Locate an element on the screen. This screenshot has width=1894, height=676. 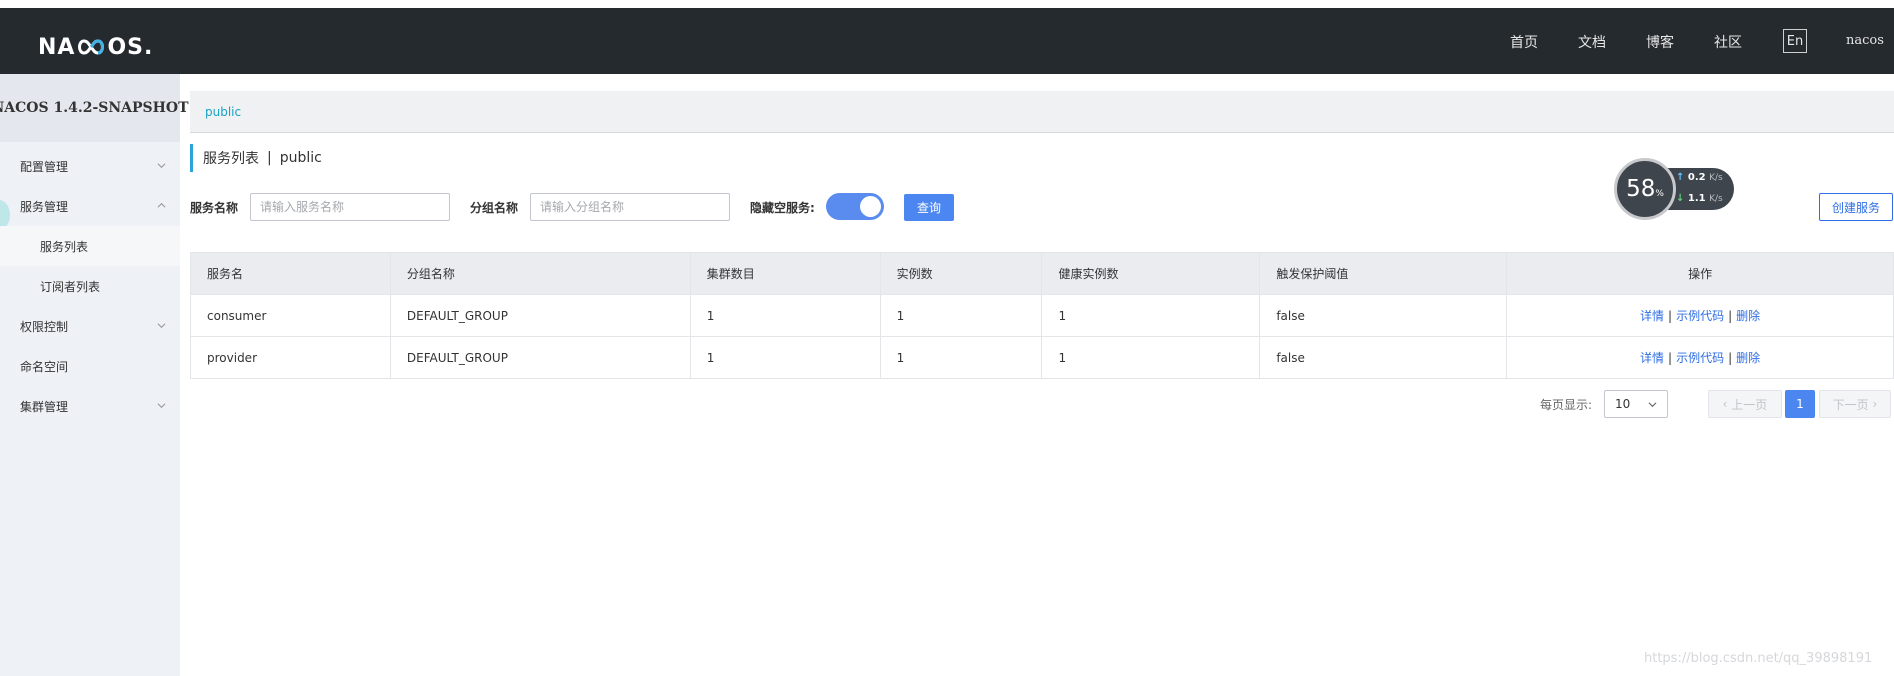
sidebar-item-service: 服务管理 is located at coordinates (90, 206).